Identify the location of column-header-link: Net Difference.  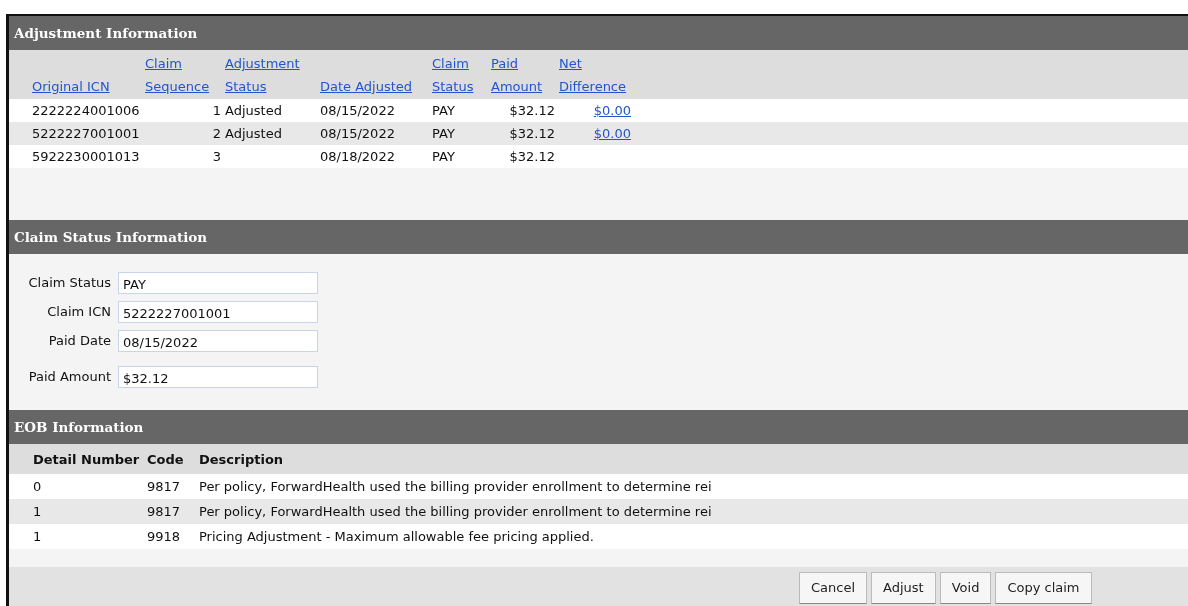
(595, 75).